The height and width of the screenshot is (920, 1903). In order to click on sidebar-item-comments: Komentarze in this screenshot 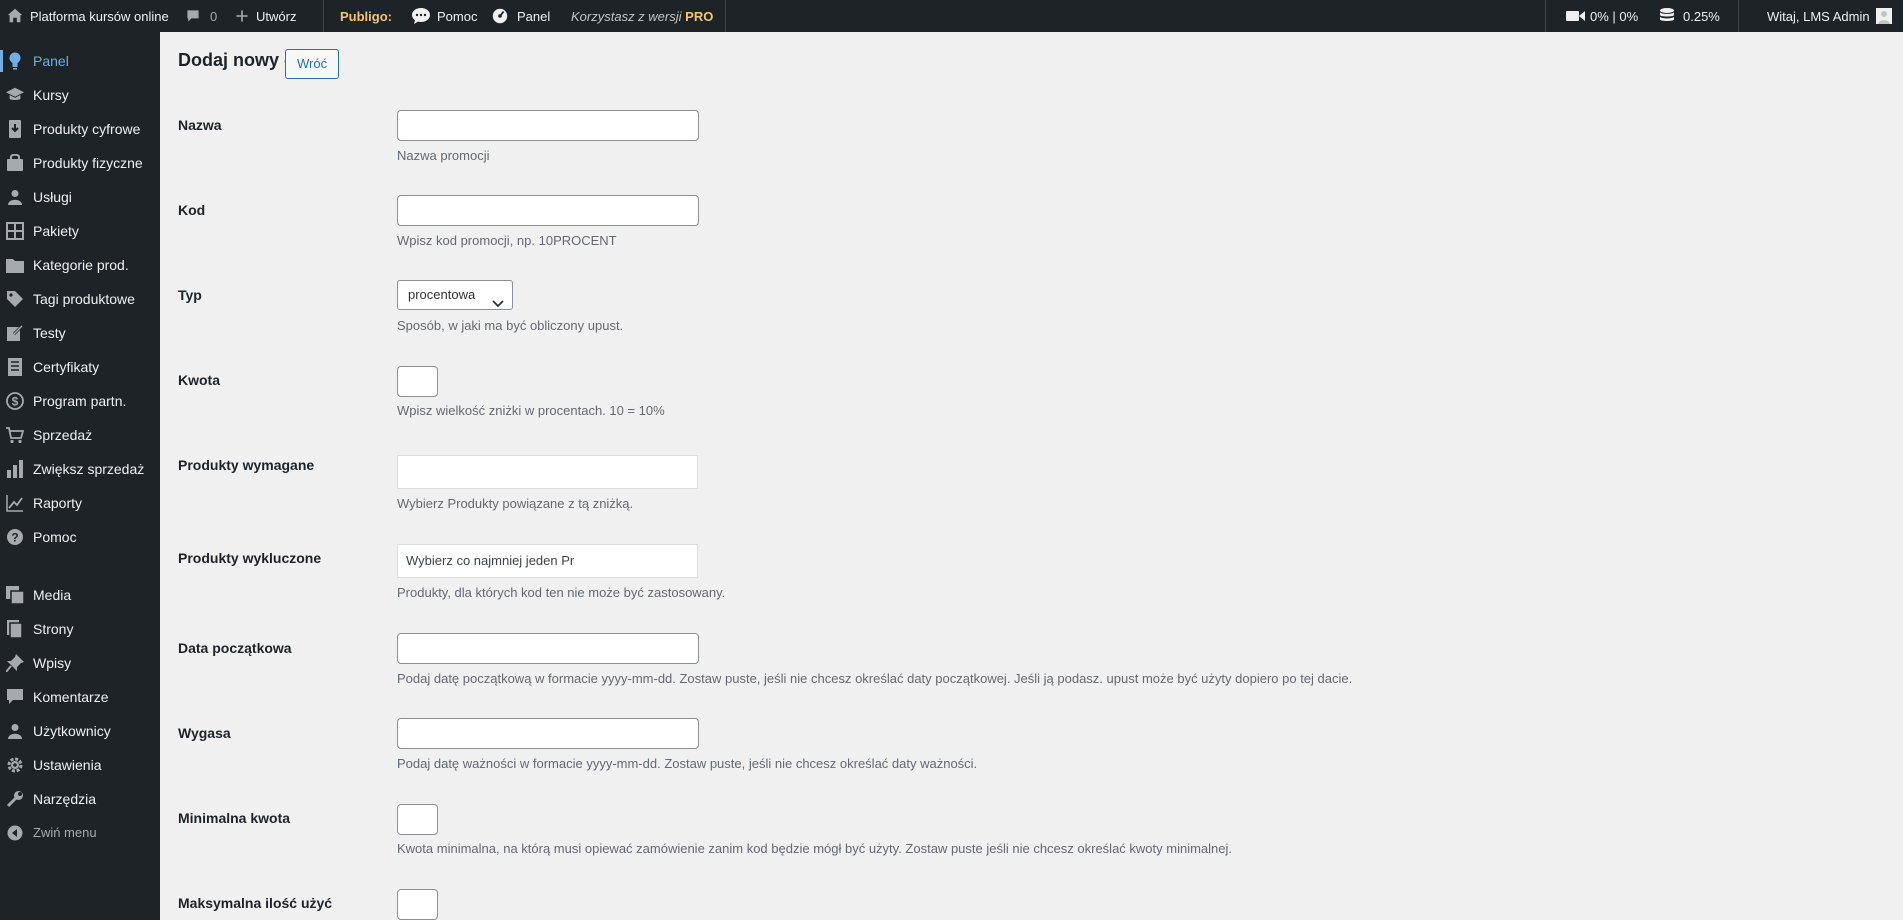, I will do `click(80, 697)`.